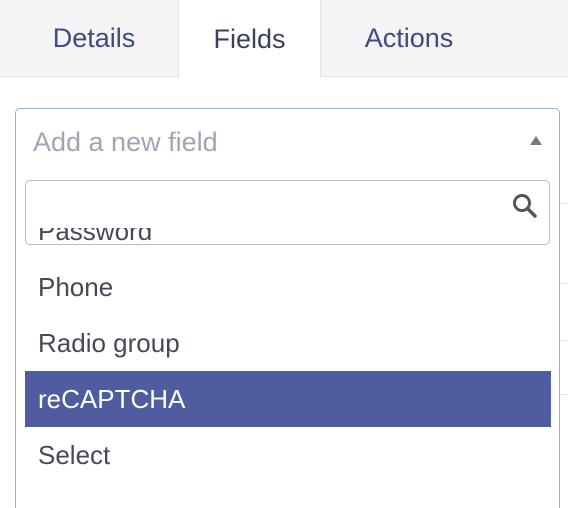  What do you see at coordinates (125, 142) in the screenshot?
I see `add-field-placeholder: Add a new field` at bounding box center [125, 142].